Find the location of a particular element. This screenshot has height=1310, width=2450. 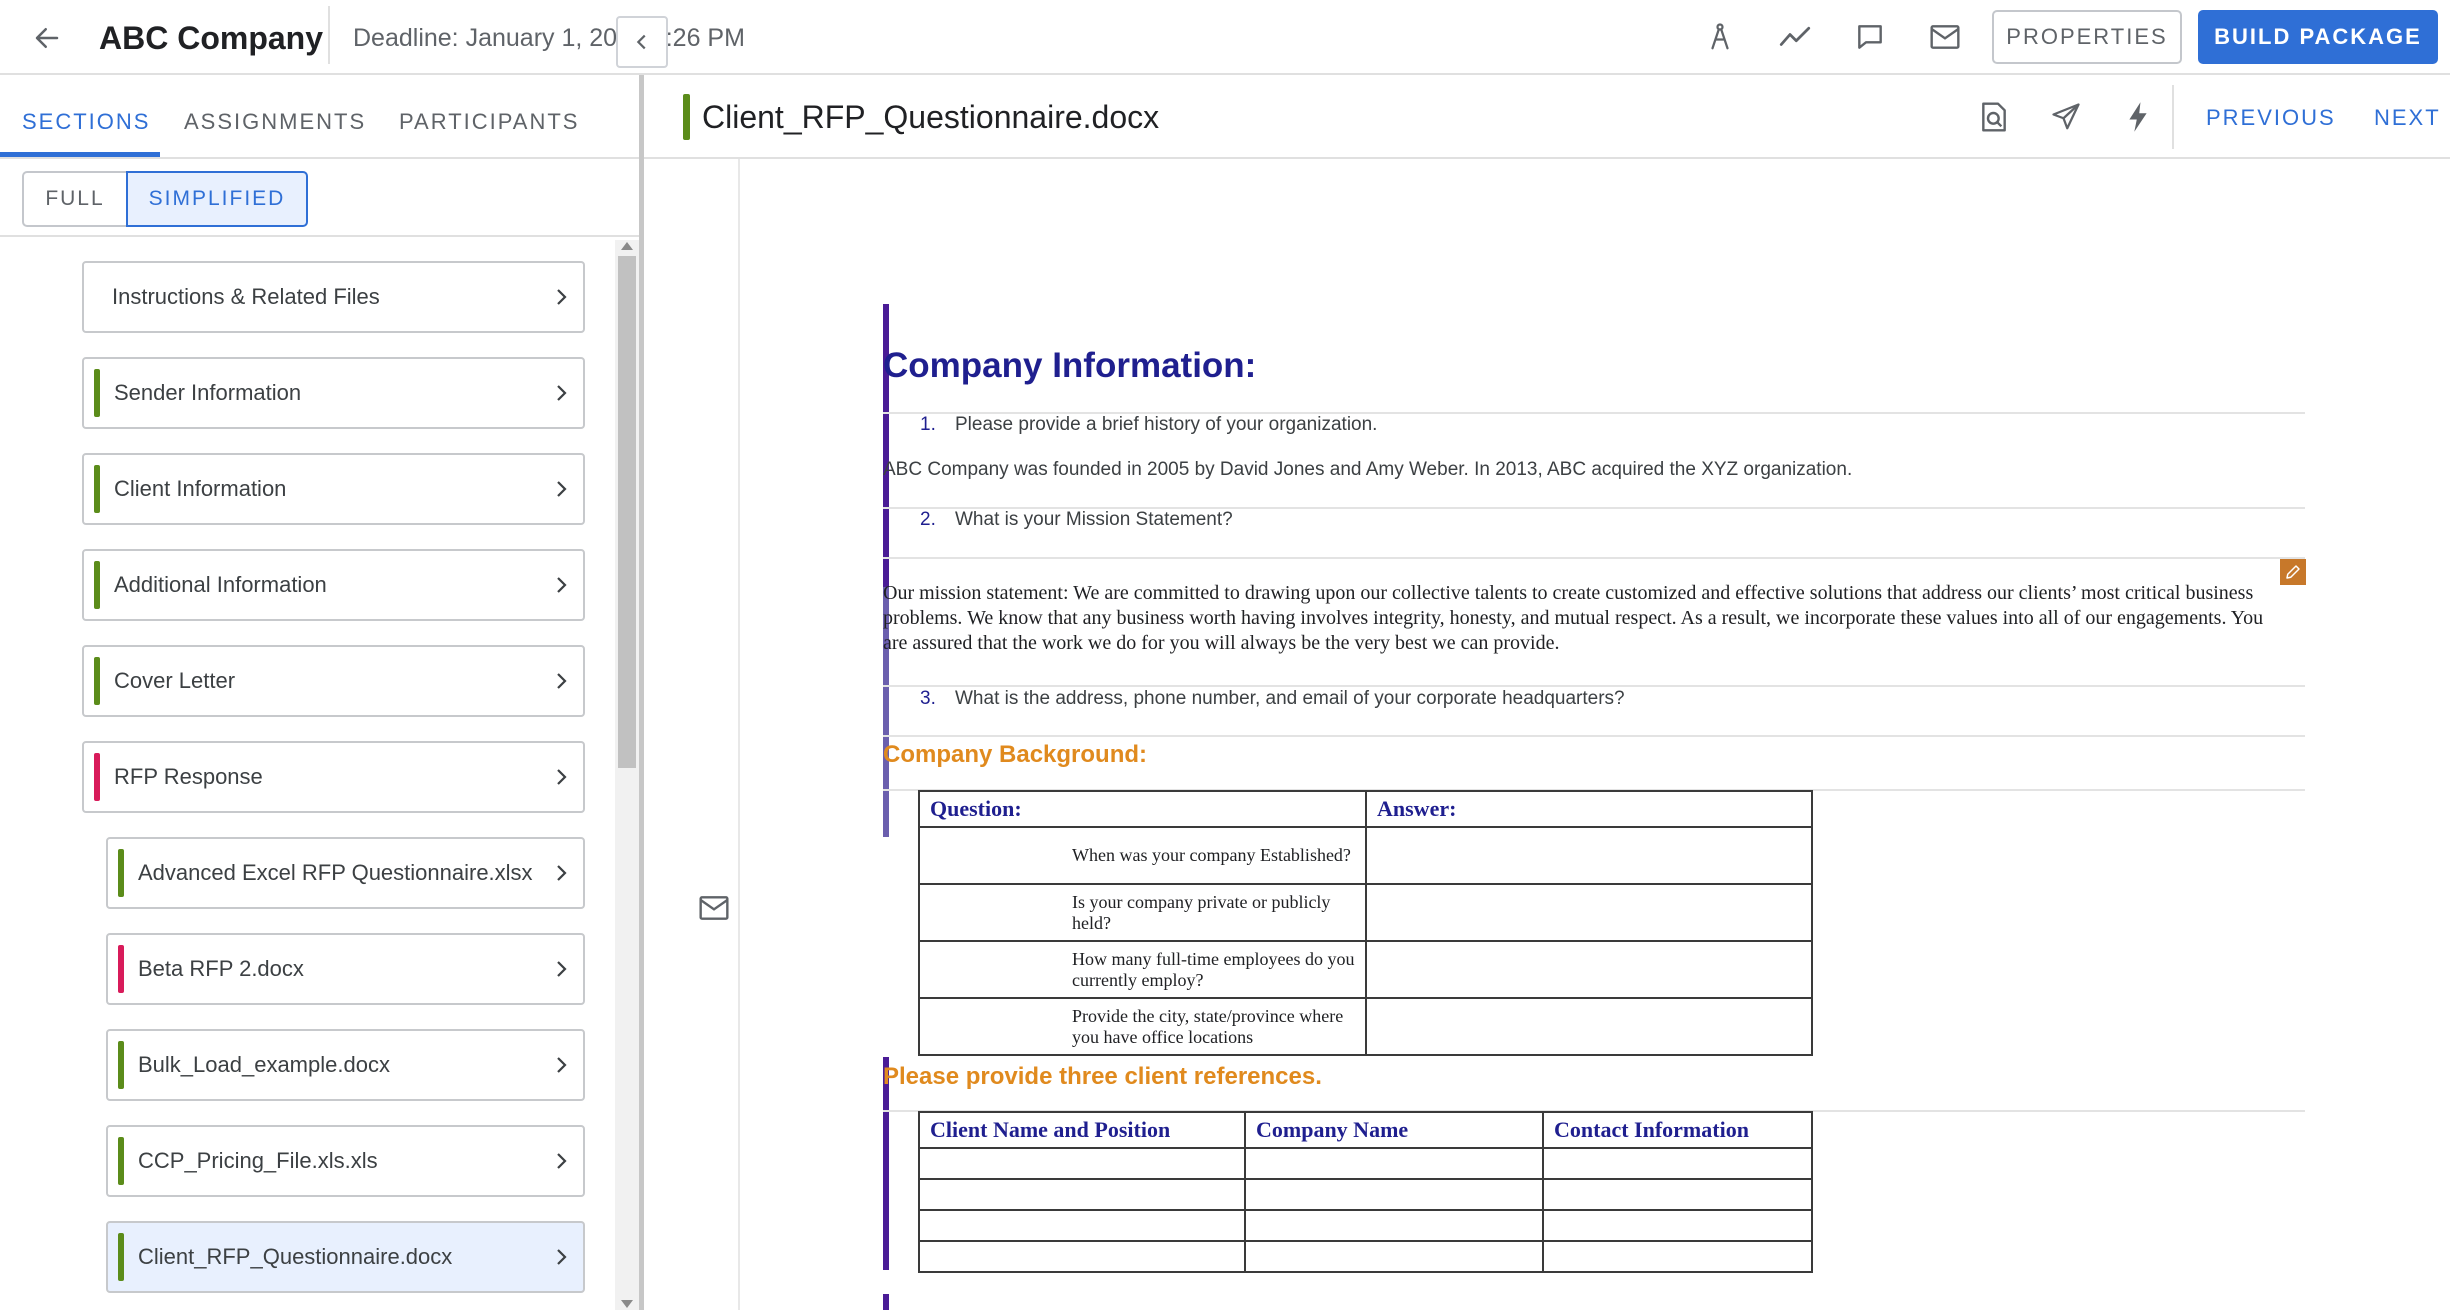

section-item-client-information: Client Information is located at coordinates (333, 489).